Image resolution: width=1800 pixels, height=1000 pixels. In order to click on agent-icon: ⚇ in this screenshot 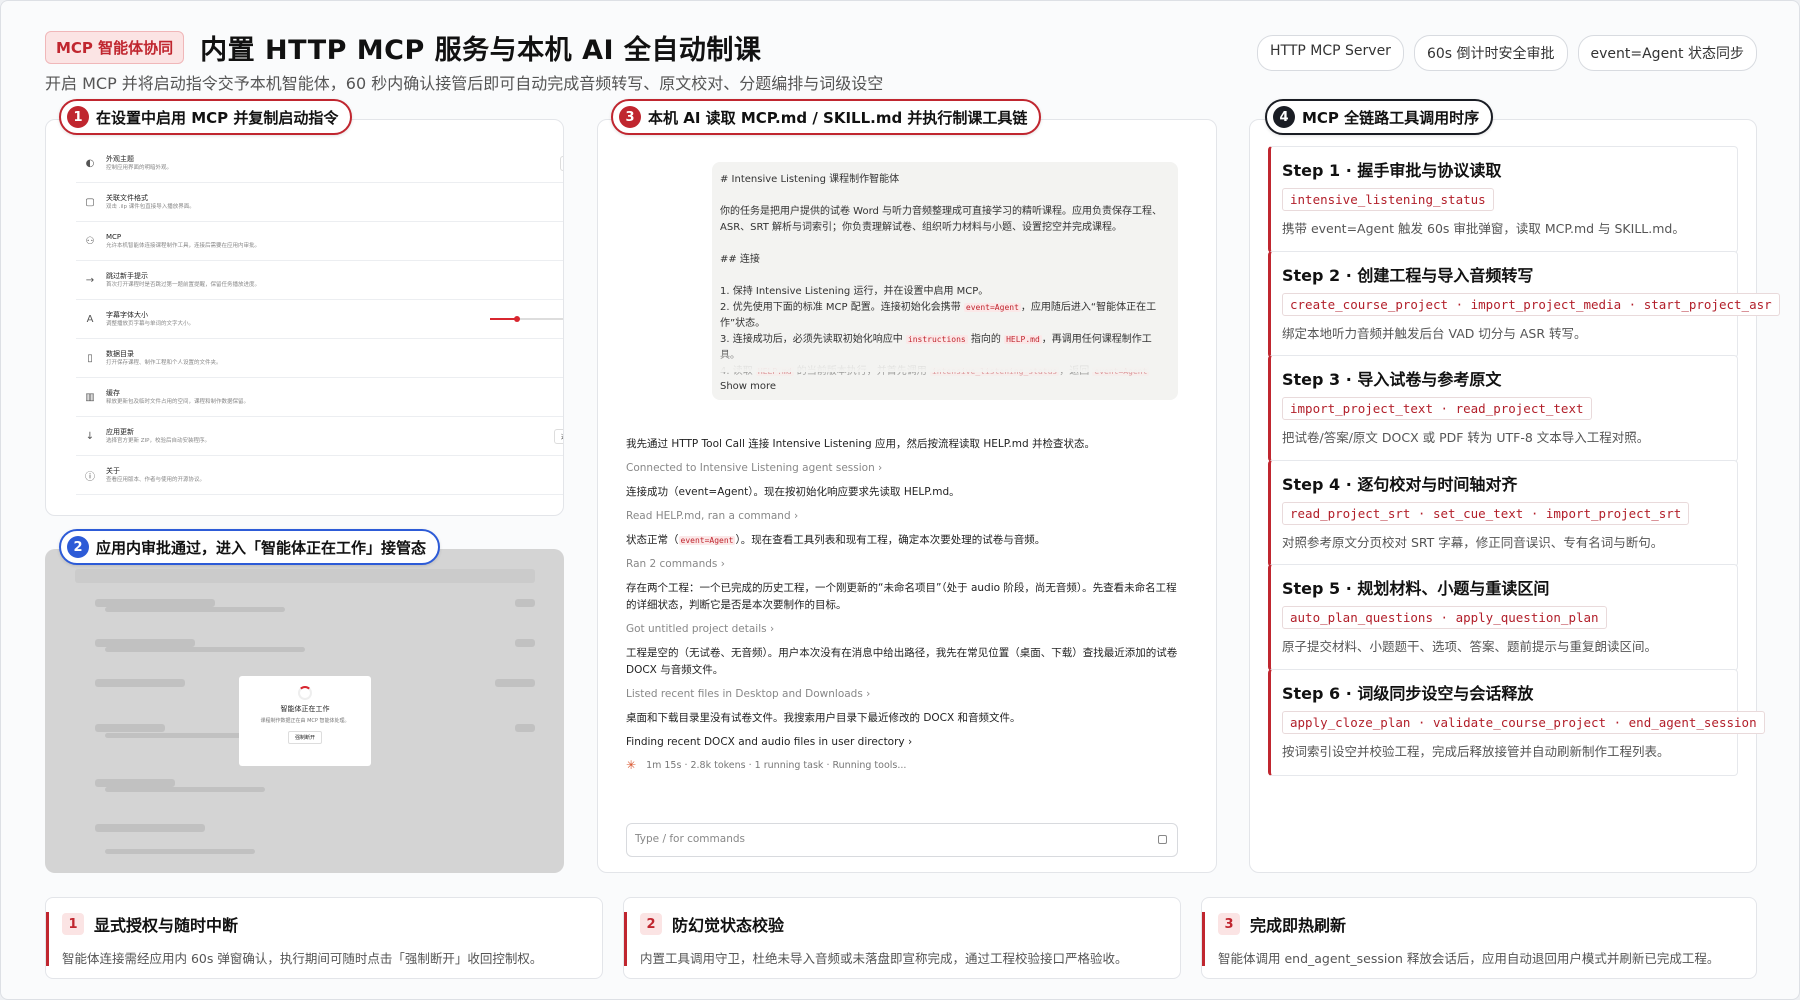, I will do `click(90, 241)`.